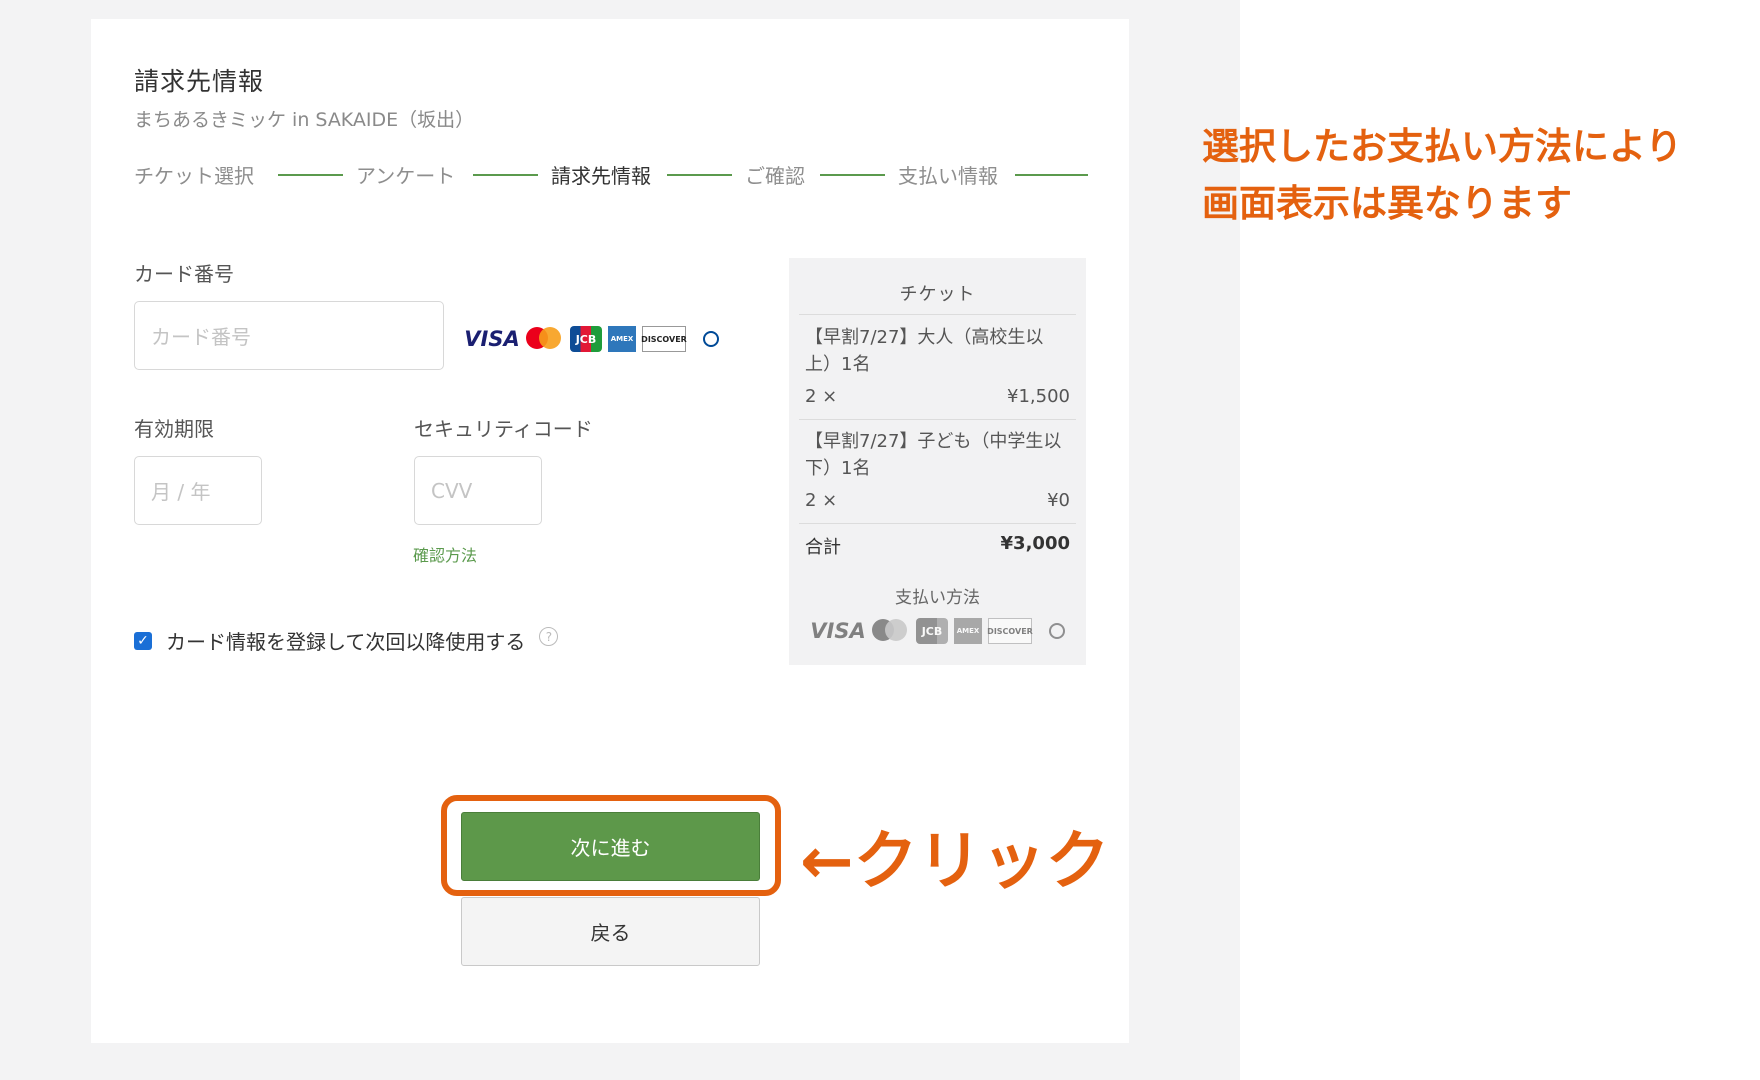 This screenshot has width=1760, height=1080. What do you see at coordinates (199, 81) in the screenshot?
I see `page-title: 請求先情報` at bounding box center [199, 81].